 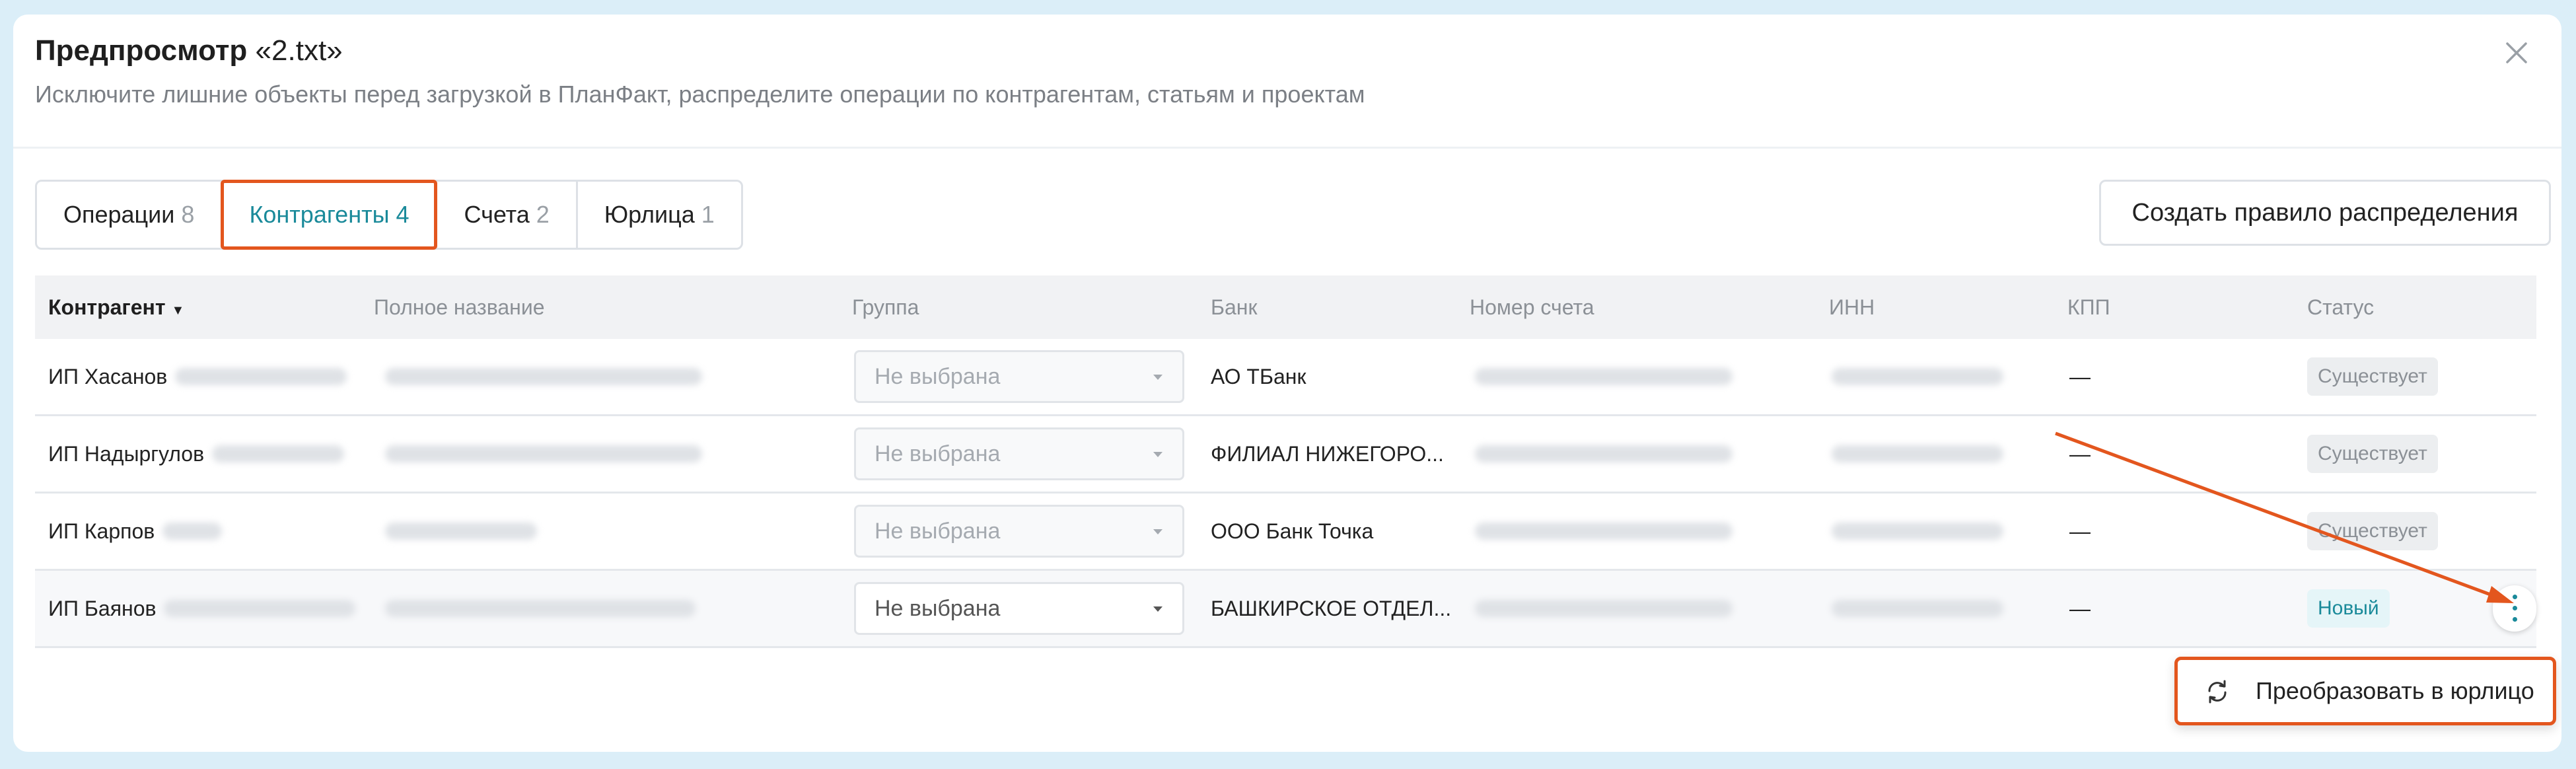 I want to click on tab-legal-entities: Юрлица 1, so click(x=660, y=215).